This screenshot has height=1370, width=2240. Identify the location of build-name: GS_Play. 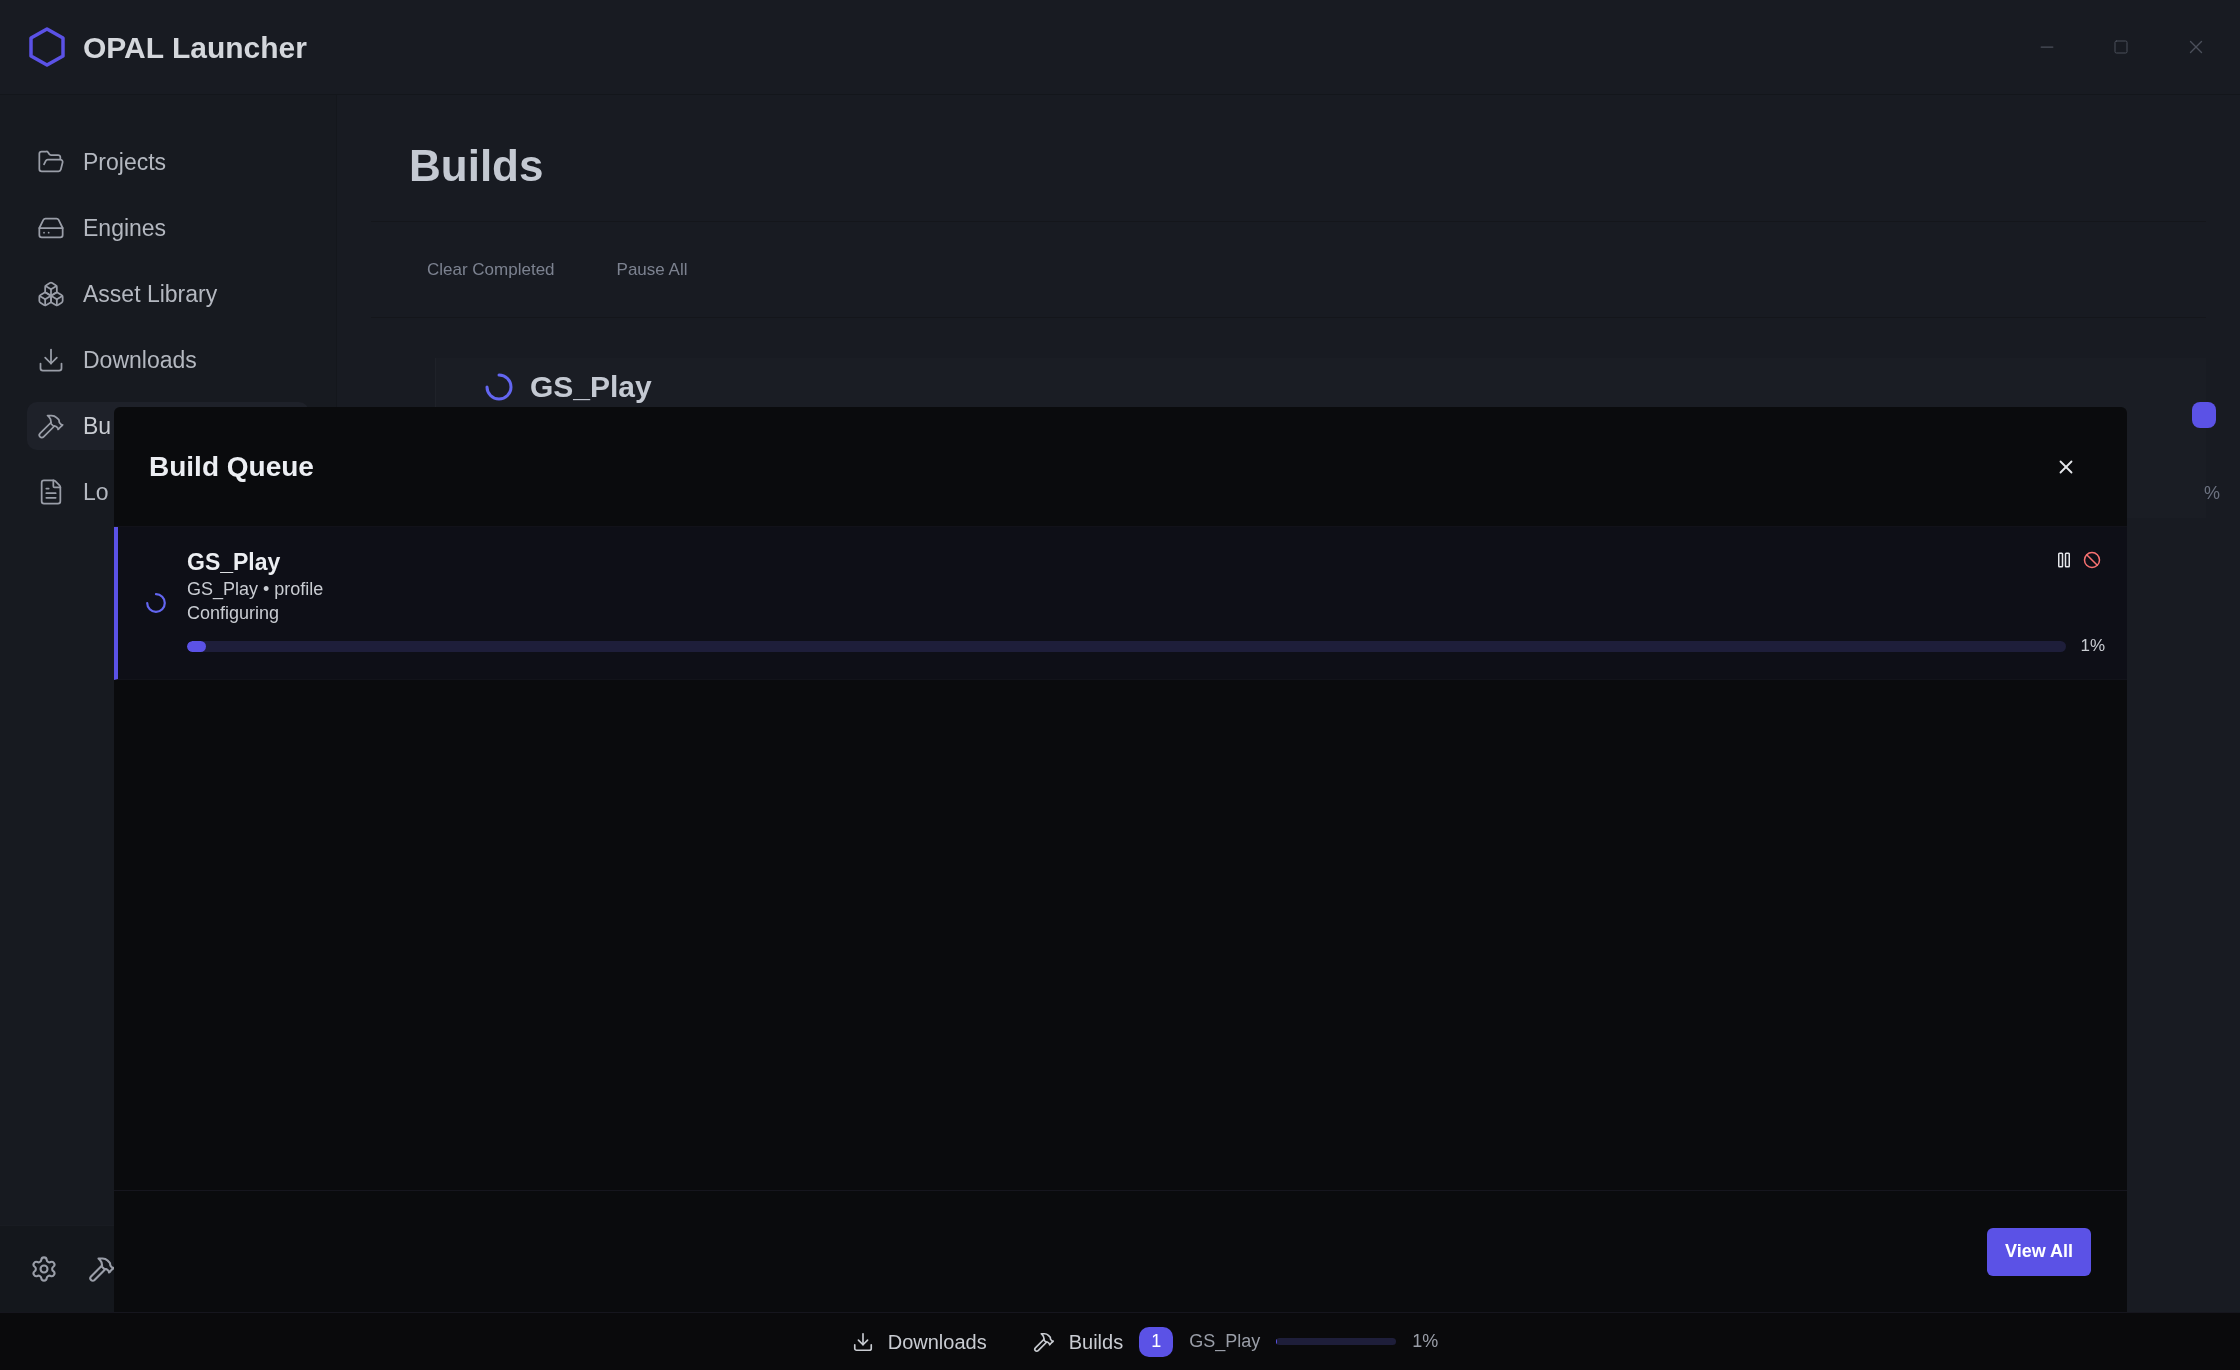
(1225, 1342).